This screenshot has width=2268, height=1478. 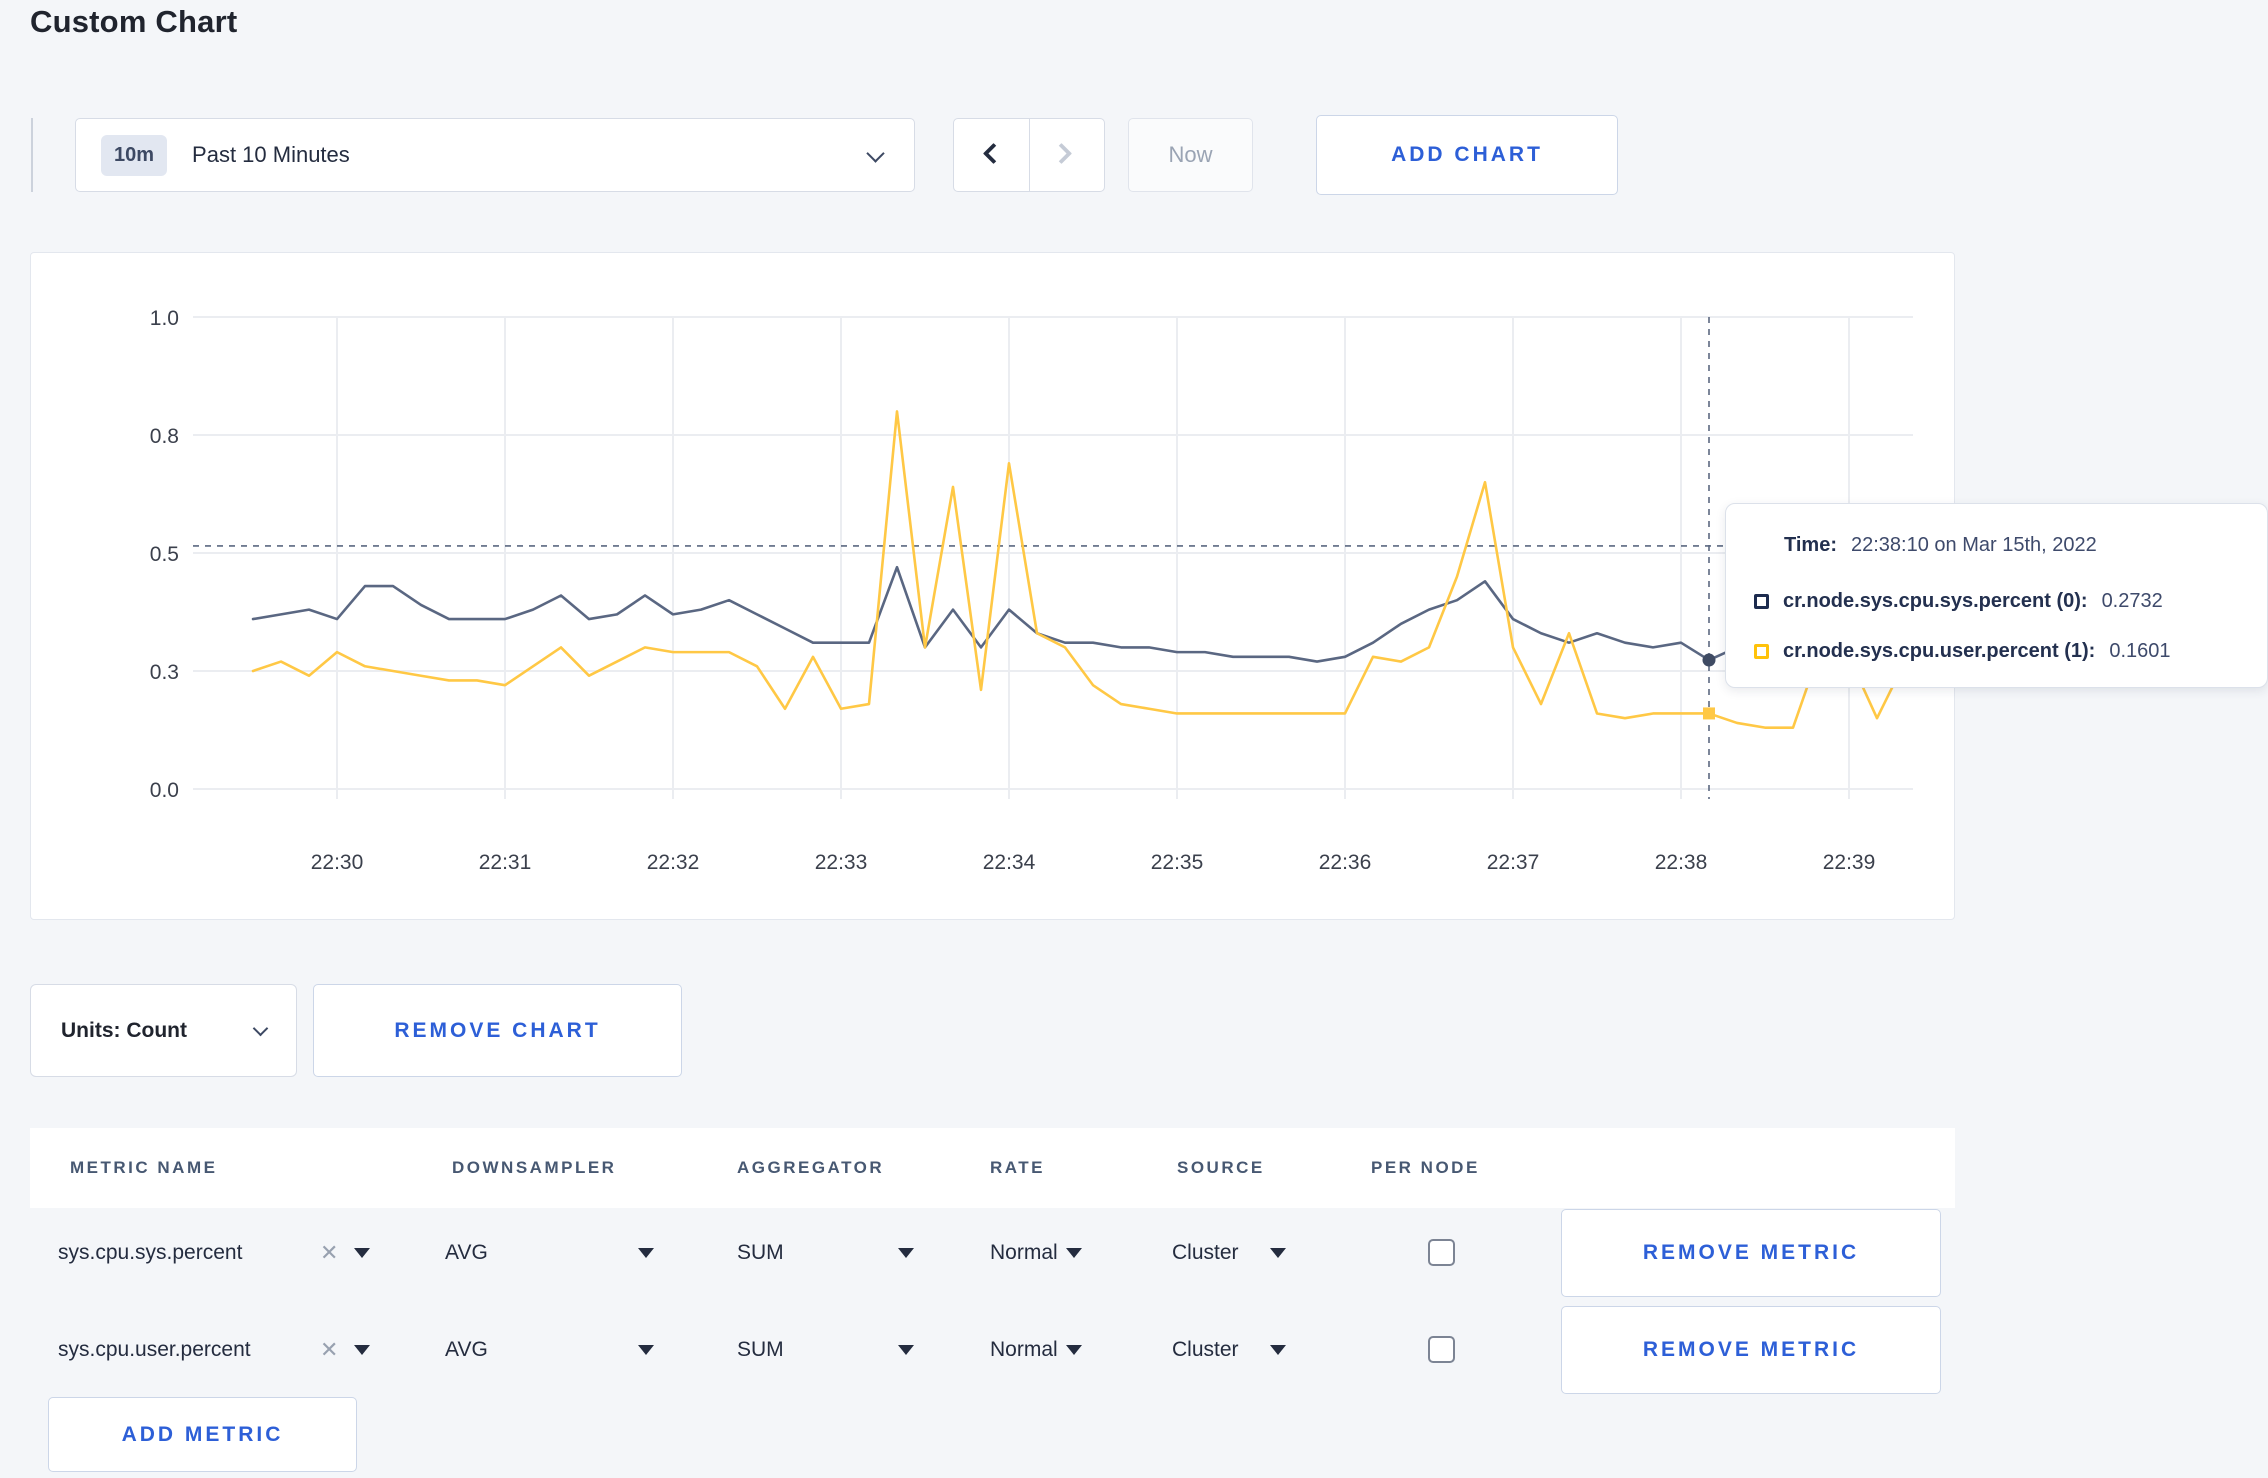 I want to click on tooltip-time-row: Time: 22:38:10 on Mar 15th, 2022, so click(x=1940, y=545).